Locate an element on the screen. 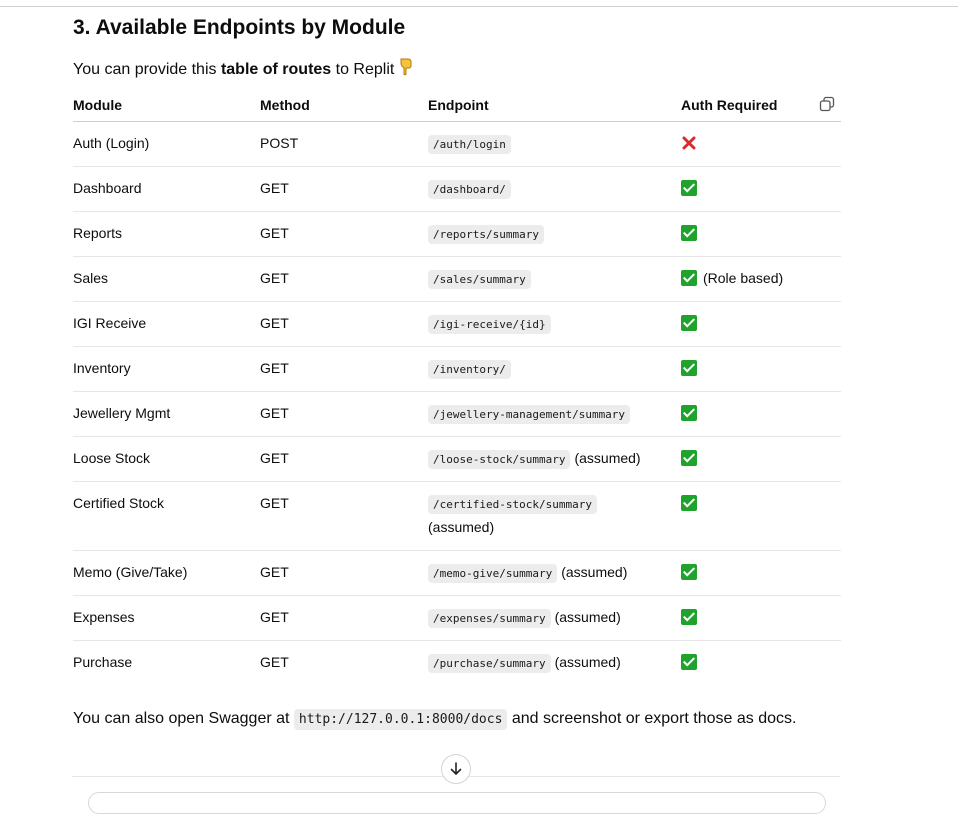  endpoint-code: /certified-stock/summary is located at coordinates (512, 504).